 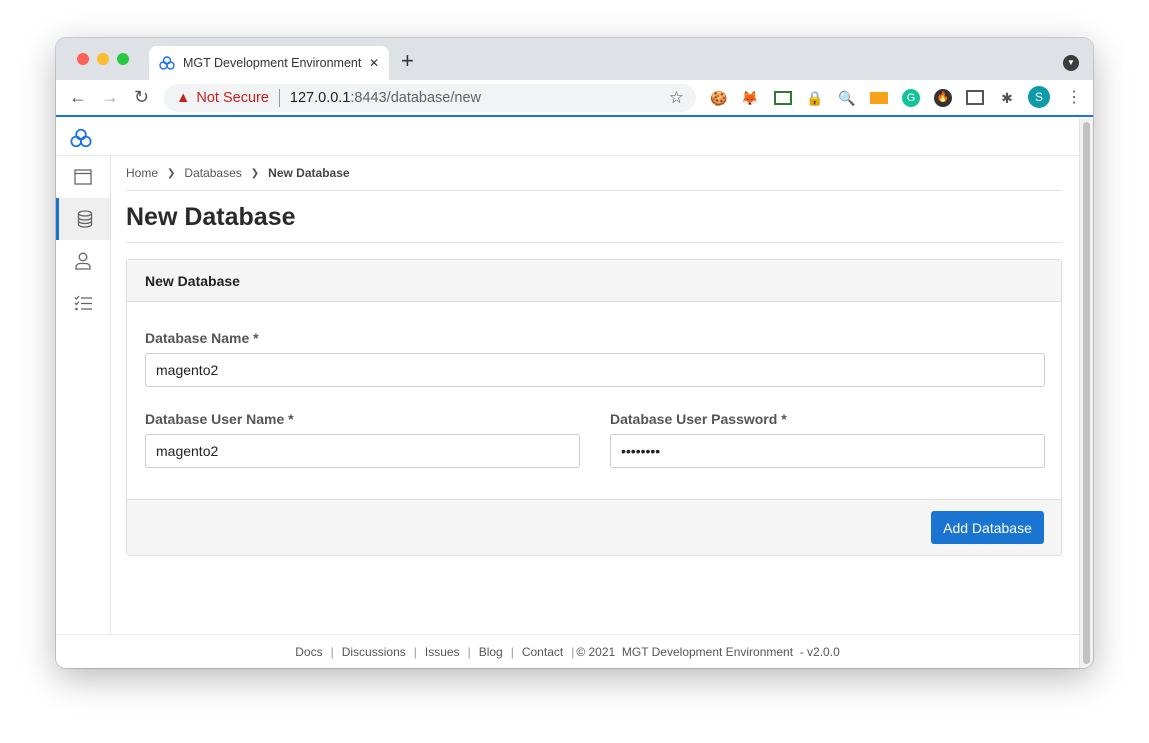 I want to click on scrollbar-thumb, so click(x=1086, y=393).